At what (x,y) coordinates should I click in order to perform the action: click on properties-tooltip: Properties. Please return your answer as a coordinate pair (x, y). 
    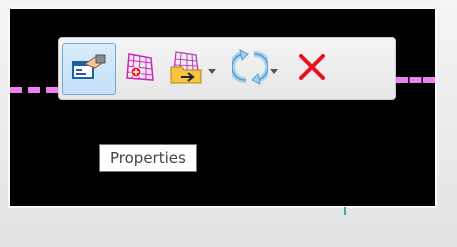
    Looking at the image, I should click on (148, 158).